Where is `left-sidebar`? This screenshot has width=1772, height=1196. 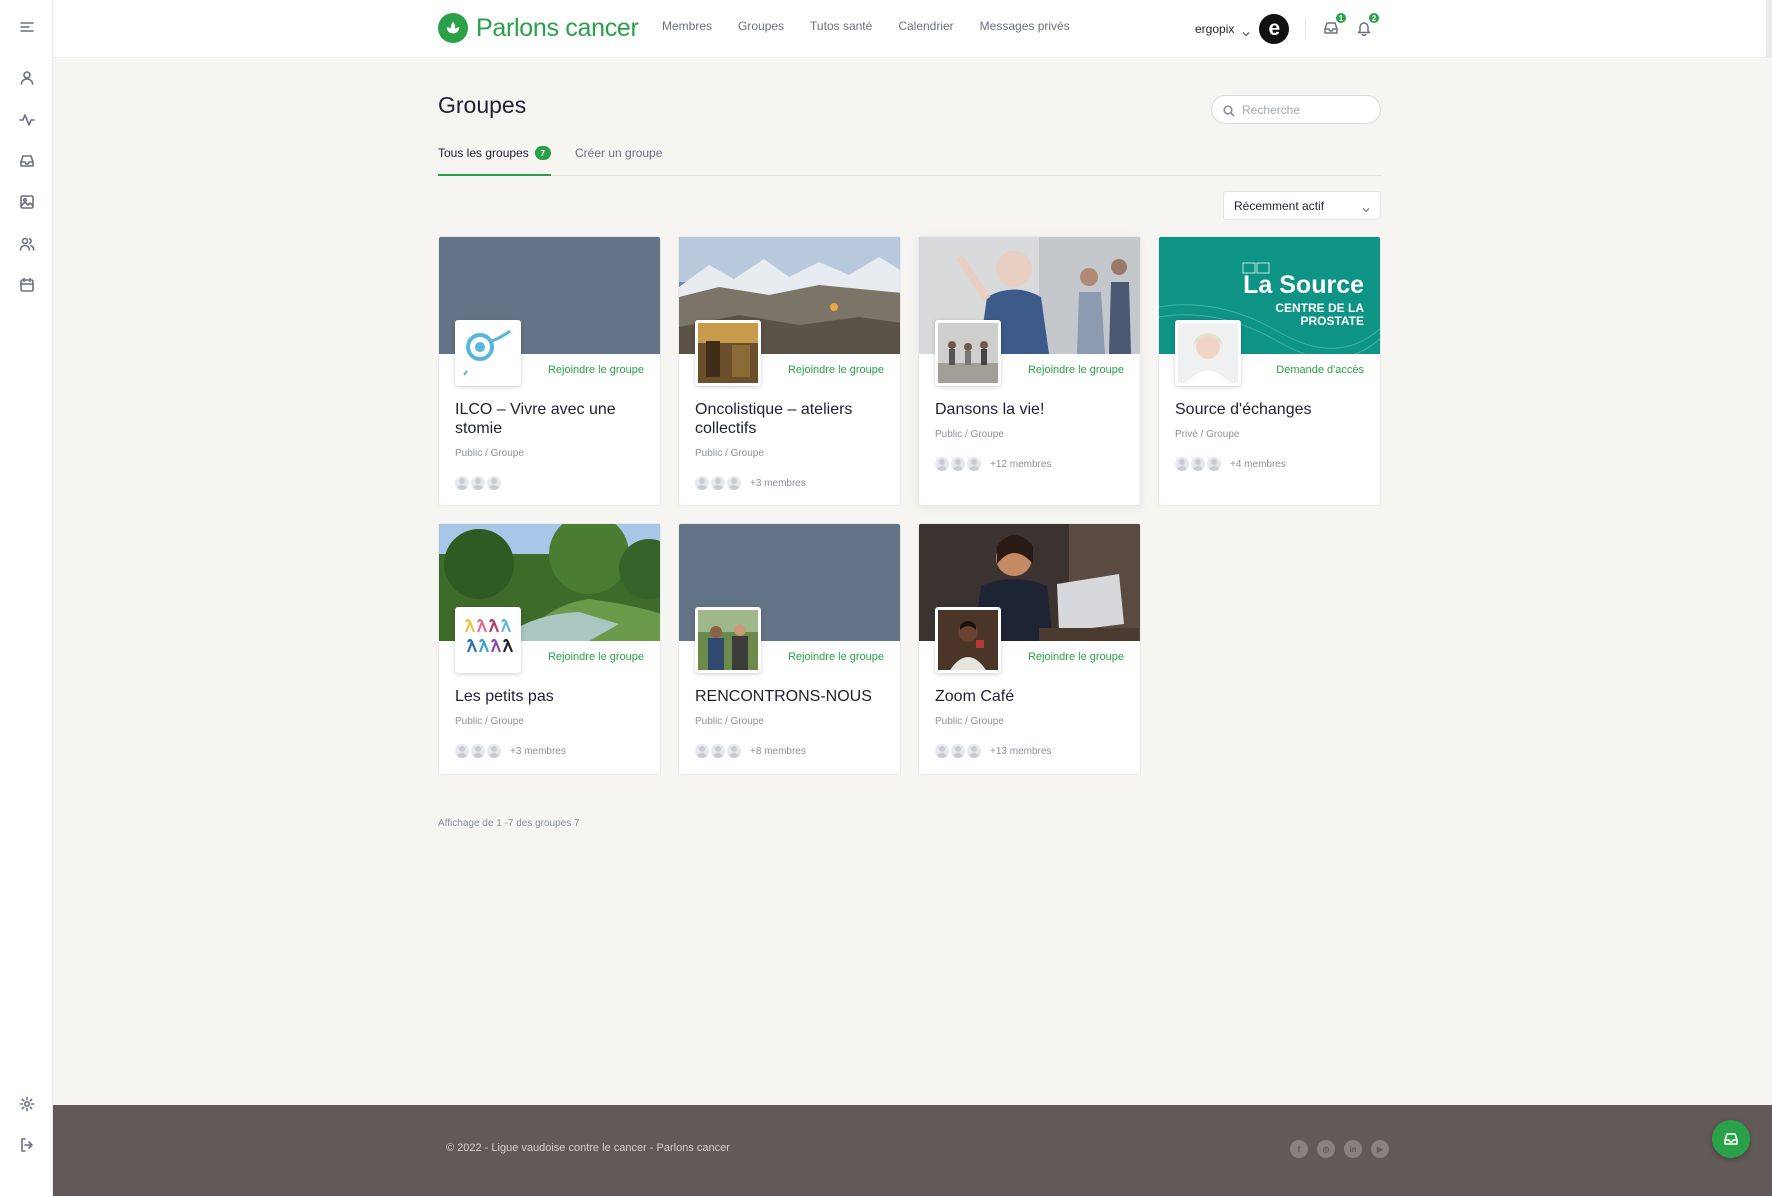 left-sidebar is located at coordinates (26, 598).